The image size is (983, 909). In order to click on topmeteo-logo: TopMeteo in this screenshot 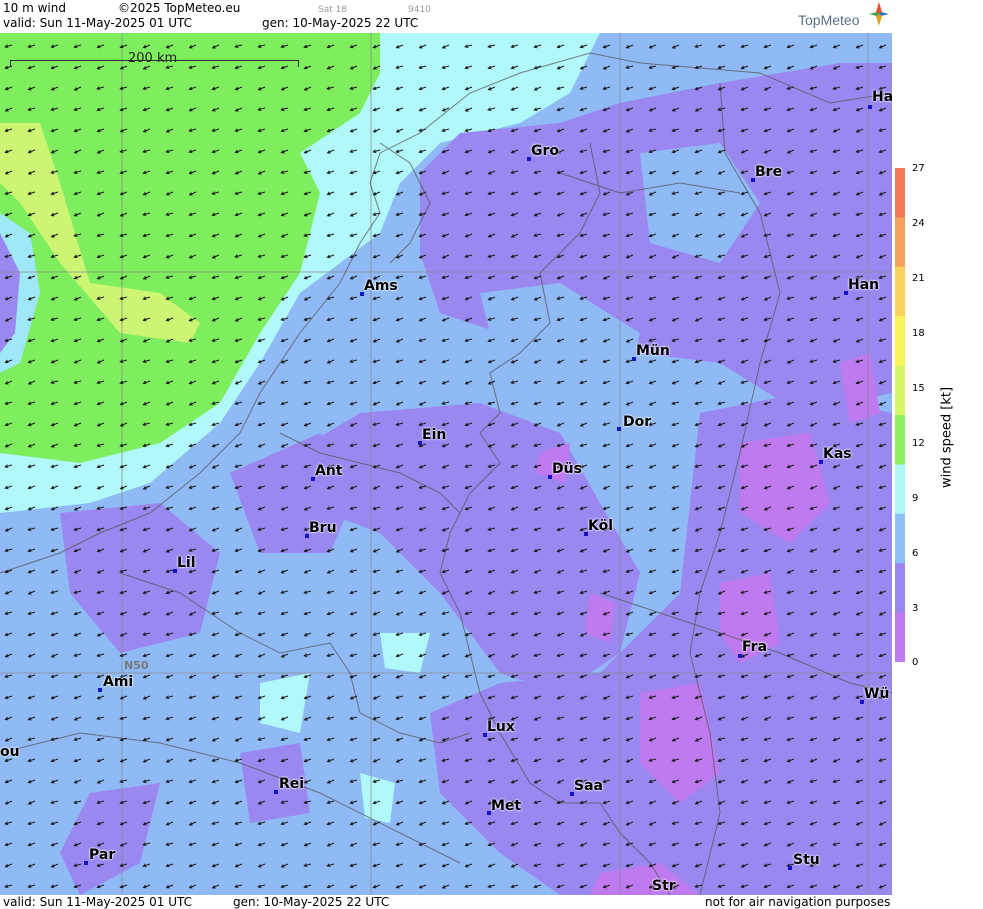, I will do `click(829, 20)`.